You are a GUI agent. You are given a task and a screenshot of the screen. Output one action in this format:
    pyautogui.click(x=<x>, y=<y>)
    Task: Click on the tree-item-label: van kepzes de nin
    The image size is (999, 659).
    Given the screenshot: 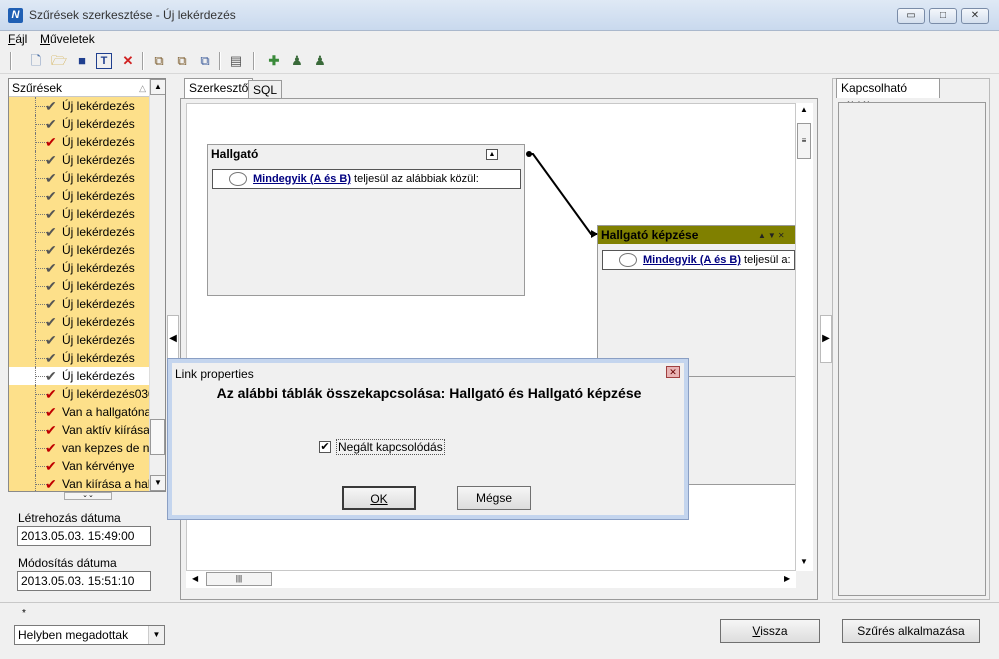 What is the action you would take?
    pyautogui.click(x=105, y=448)
    